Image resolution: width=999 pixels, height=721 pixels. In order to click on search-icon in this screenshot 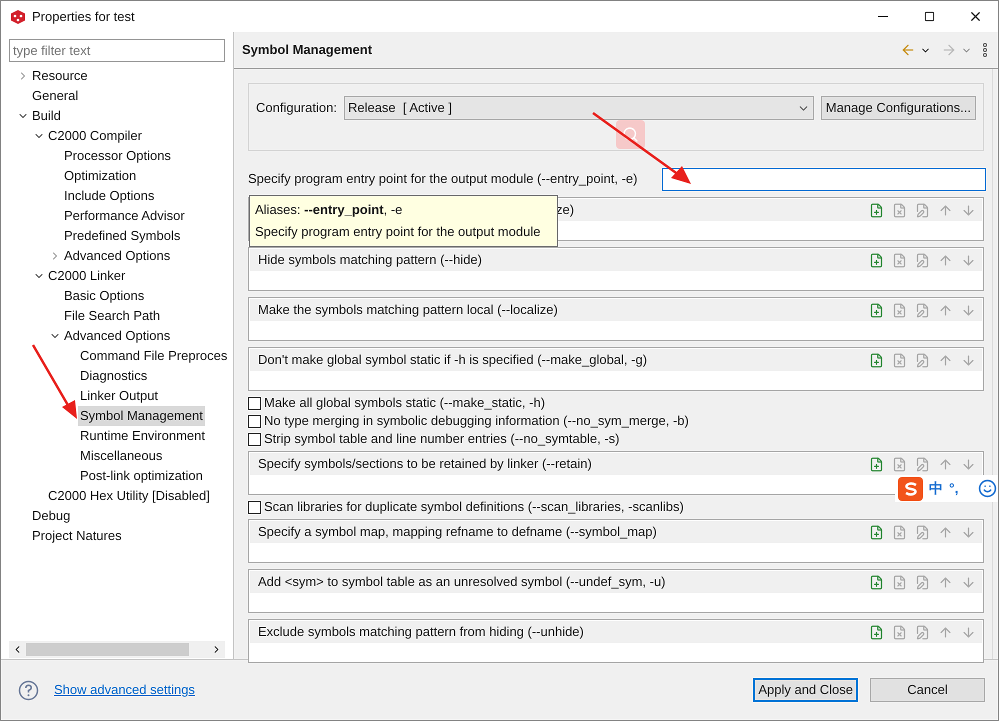, I will do `click(630, 134)`.